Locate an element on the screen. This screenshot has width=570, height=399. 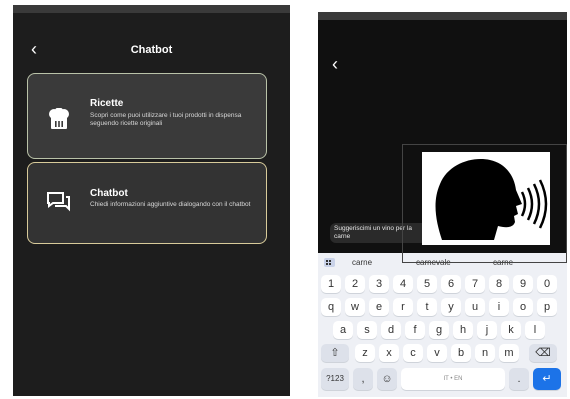
page-title: Chatbot is located at coordinates (151, 50).